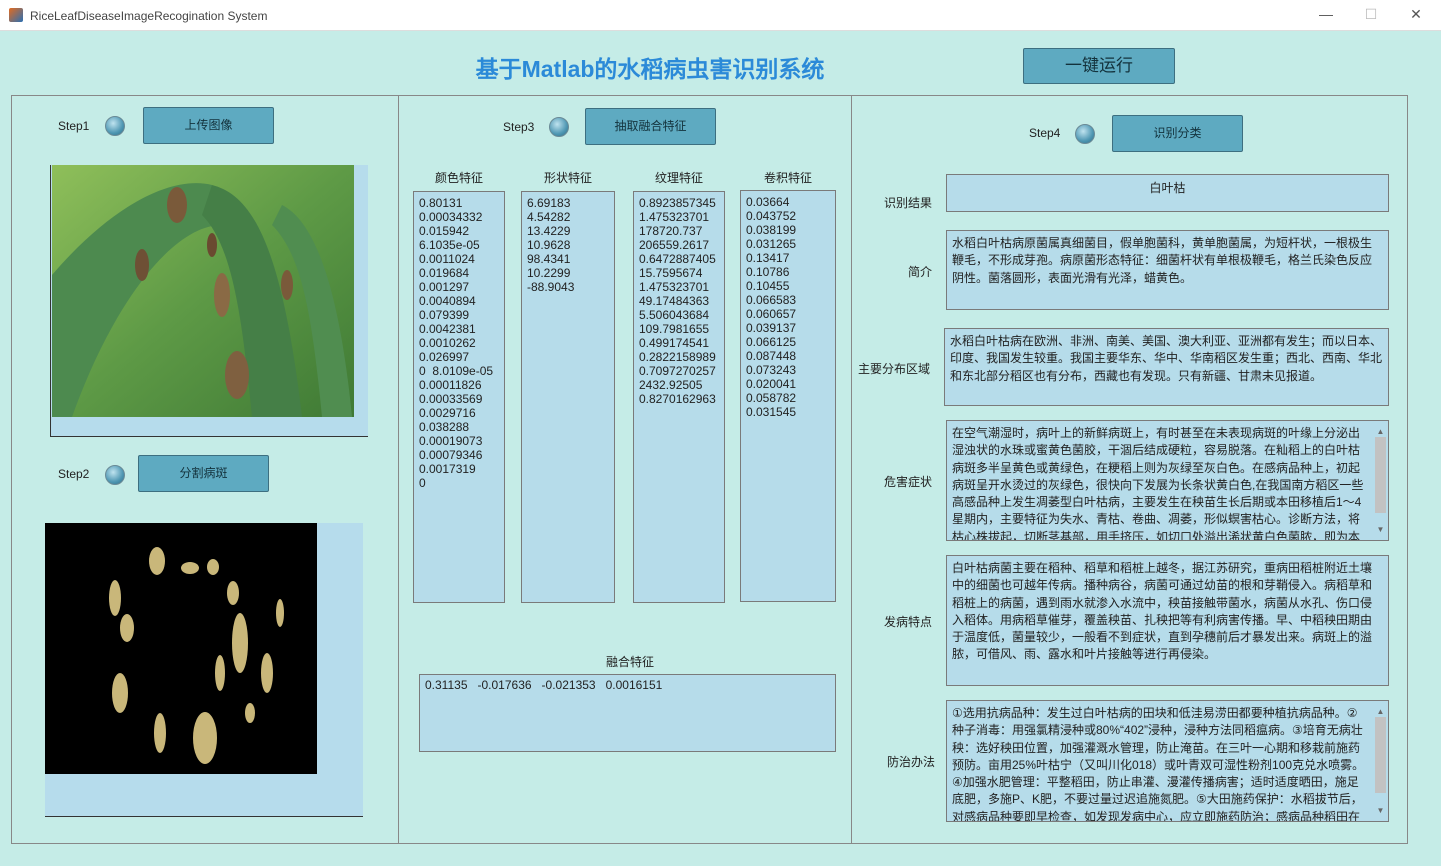  I want to click on fusion-feature-box: 0.31135 -0.017636 -0.021353 0.0016151, so click(627, 713).